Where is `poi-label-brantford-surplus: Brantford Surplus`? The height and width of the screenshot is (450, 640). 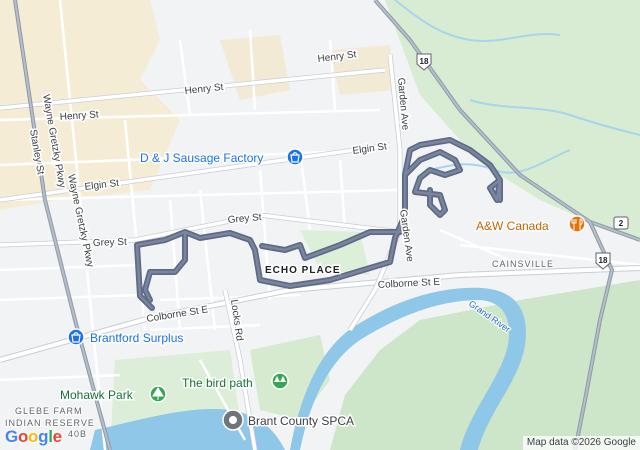
poi-label-brantford-surplus: Brantford Surplus is located at coordinates (137, 338).